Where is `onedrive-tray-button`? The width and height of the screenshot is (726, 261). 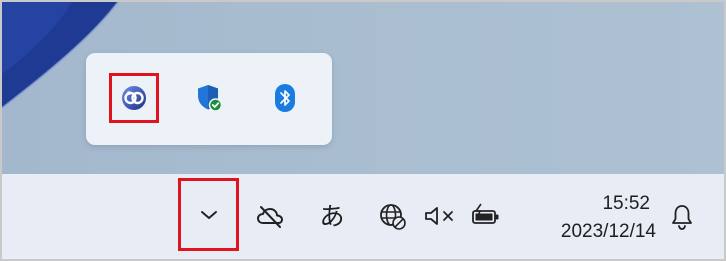
onedrive-tray-button is located at coordinates (270, 216).